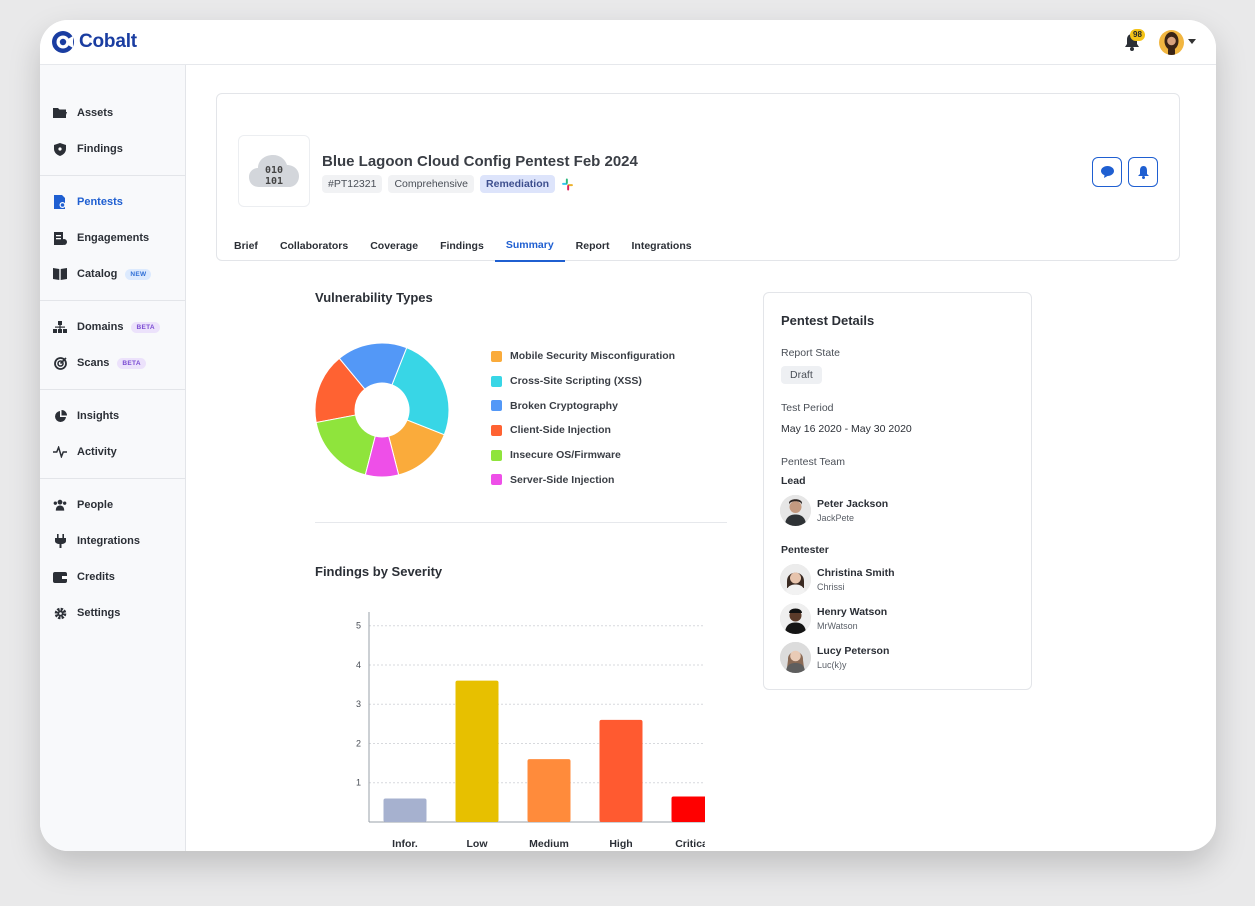 The width and height of the screenshot is (1255, 906). I want to click on x-tick-label: Medium, so click(549, 844).